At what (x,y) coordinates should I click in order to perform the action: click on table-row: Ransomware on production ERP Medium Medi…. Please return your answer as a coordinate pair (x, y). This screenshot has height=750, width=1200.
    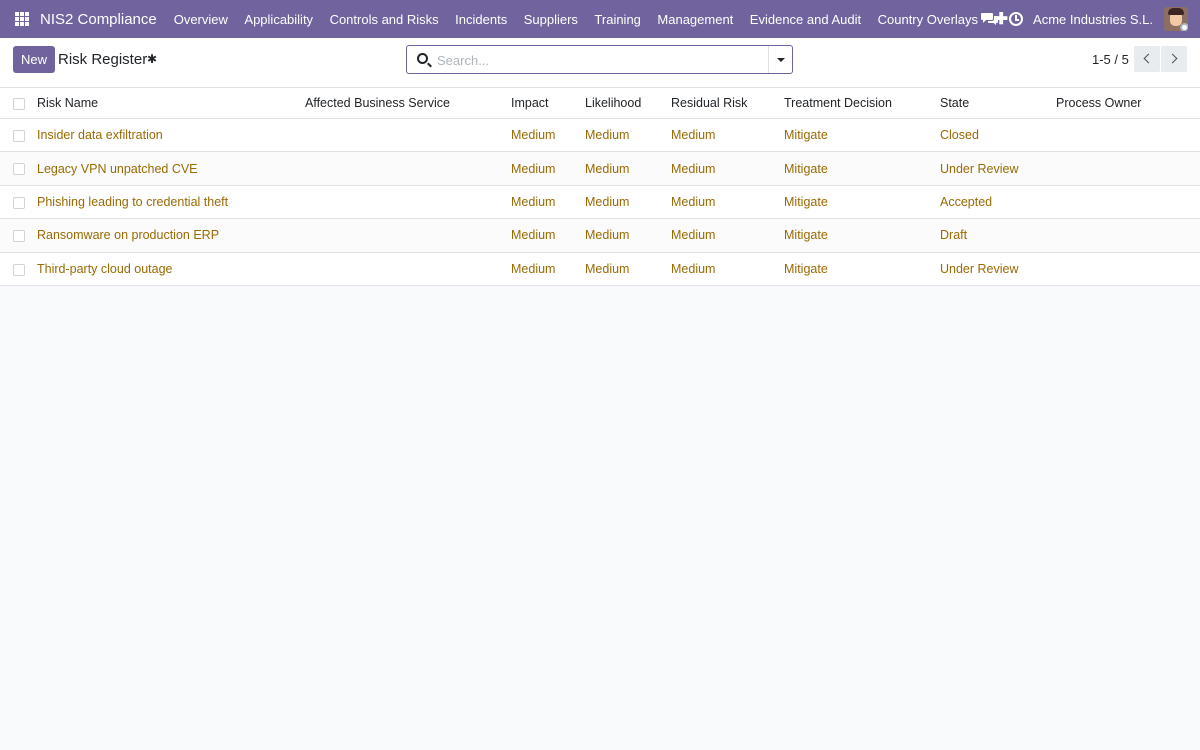
    Looking at the image, I should click on (600, 236).